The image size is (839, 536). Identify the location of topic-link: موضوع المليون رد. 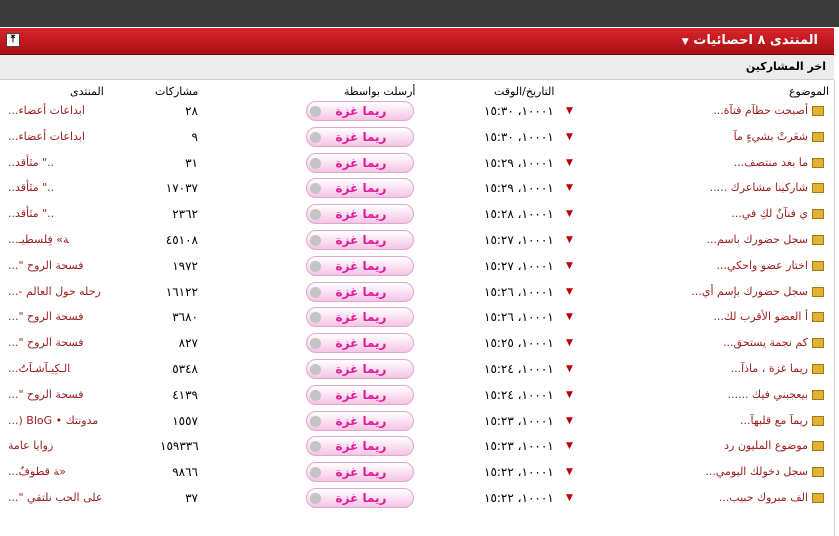
(766, 445).